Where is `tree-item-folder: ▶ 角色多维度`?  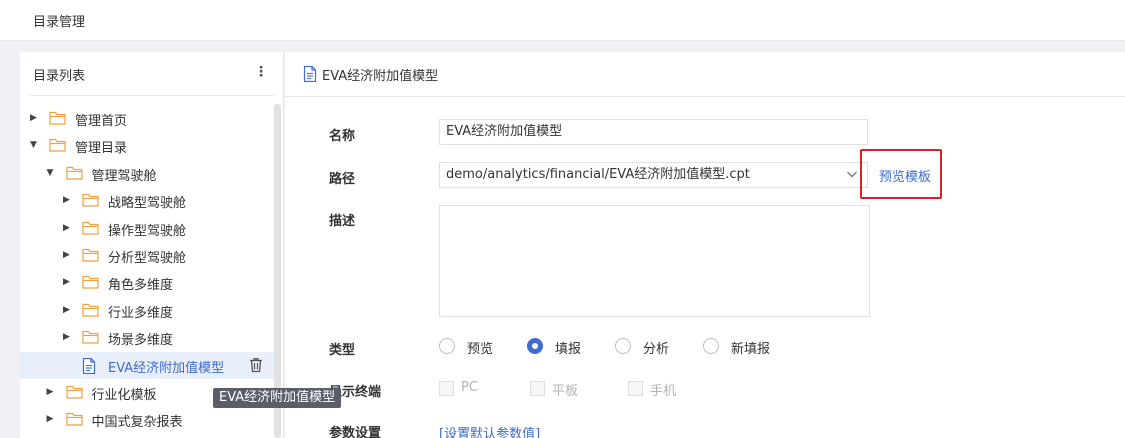 tree-item-folder: ▶ 角色多维度 is located at coordinates (147, 282).